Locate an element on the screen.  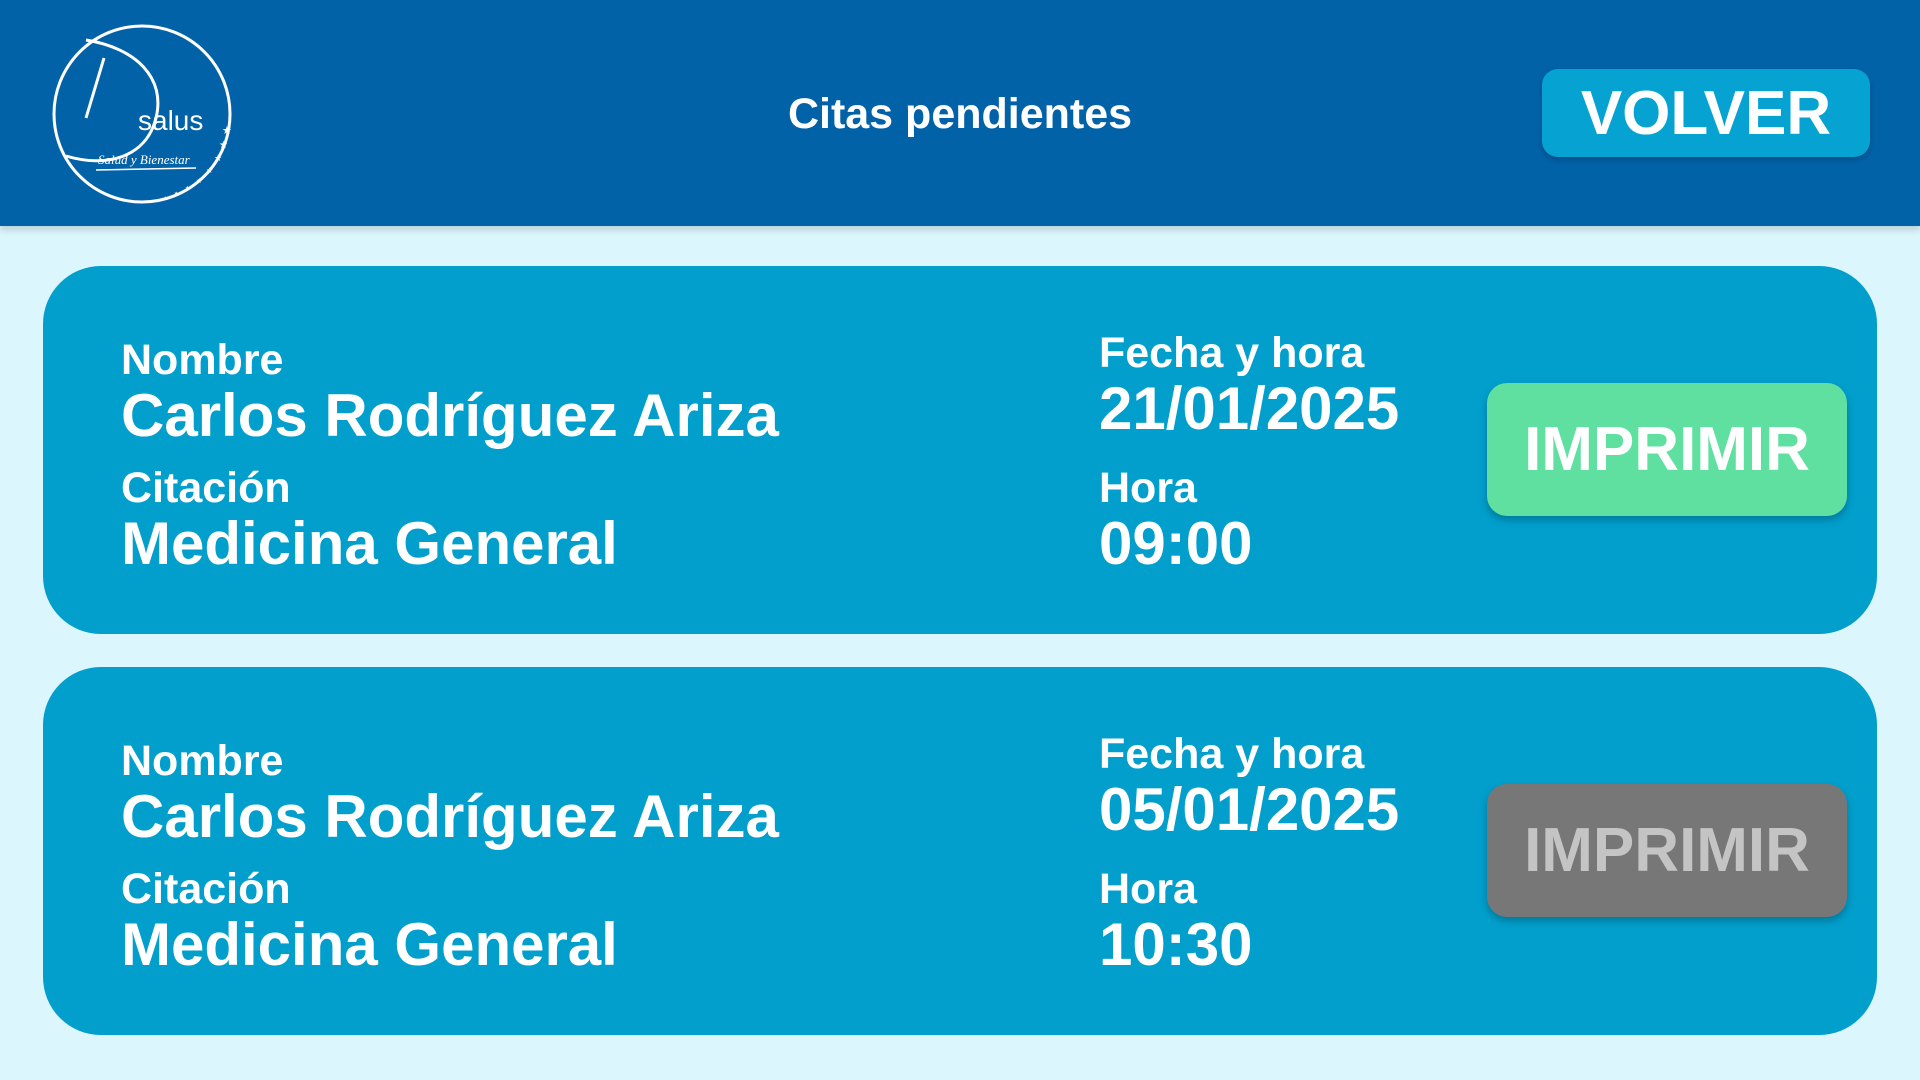
print-button-disabled: IMPRIMIR is located at coordinates (1667, 850).